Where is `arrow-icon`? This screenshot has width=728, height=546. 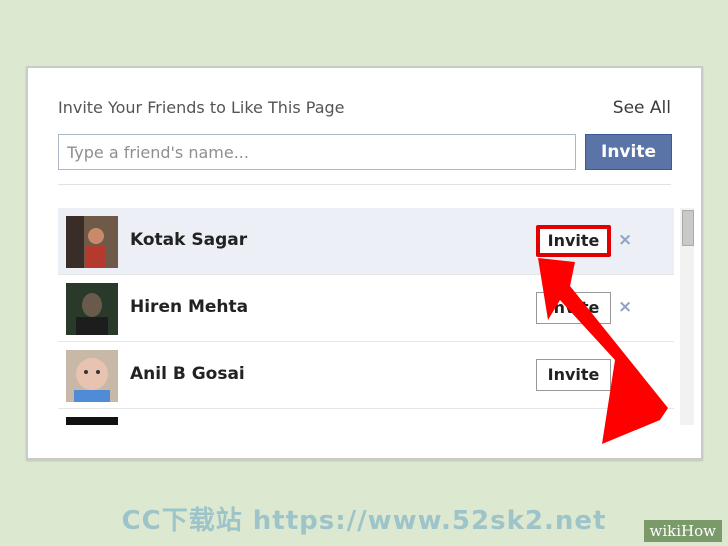
arrow-icon is located at coordinates (603, 351).